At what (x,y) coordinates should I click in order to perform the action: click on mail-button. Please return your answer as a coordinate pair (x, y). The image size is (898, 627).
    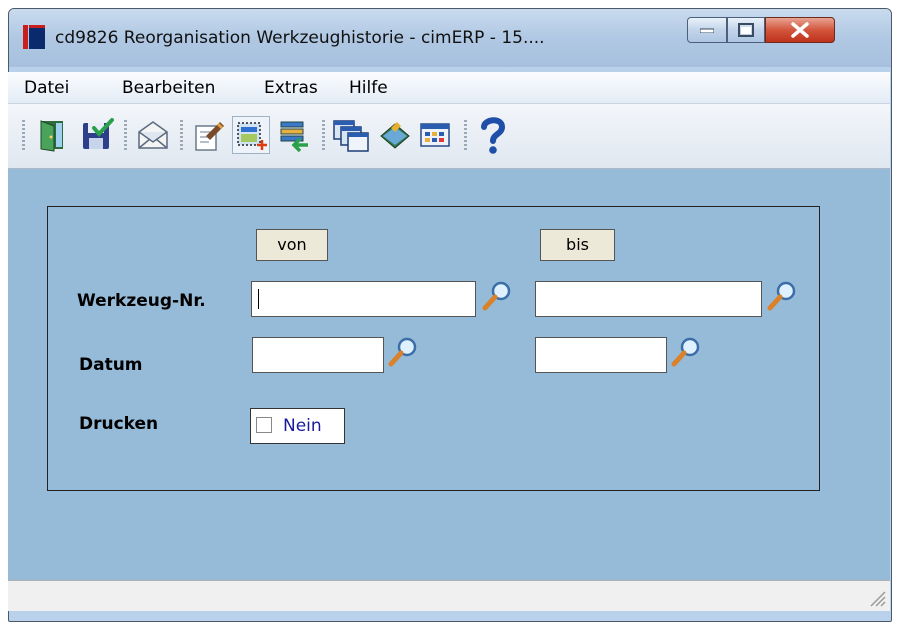
    Looking at the image, I should click on (153, 135).